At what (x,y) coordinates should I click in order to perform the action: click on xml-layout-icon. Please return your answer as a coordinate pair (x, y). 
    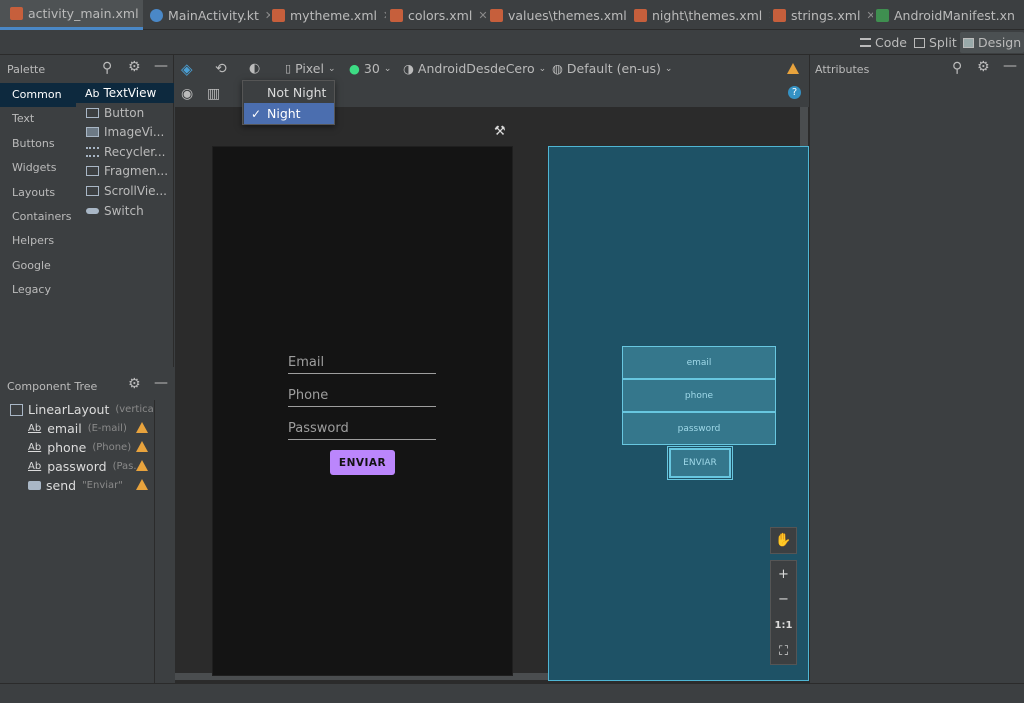
    Looking at the image, I should click on (16, 13).